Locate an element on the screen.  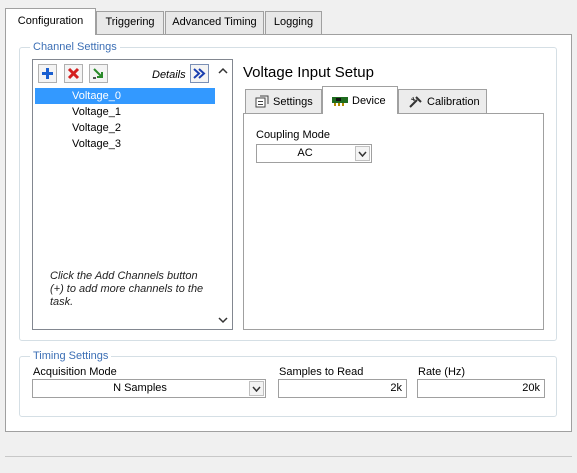
list-item: Voltage_2 is located at coordinates (125, 128).